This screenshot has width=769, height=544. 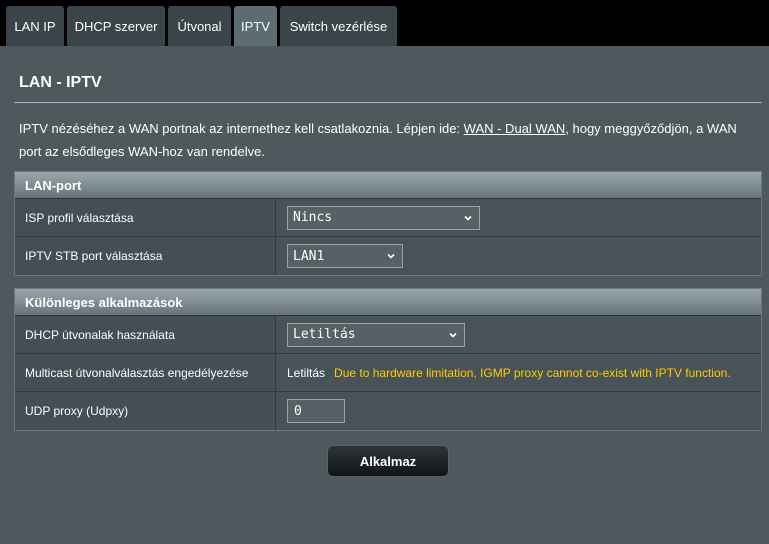 What do you see at coordinates (145, 217) in the screenshot?
I see `isp-profile-label: ISP profil választása` at bounding box center [145, 217].